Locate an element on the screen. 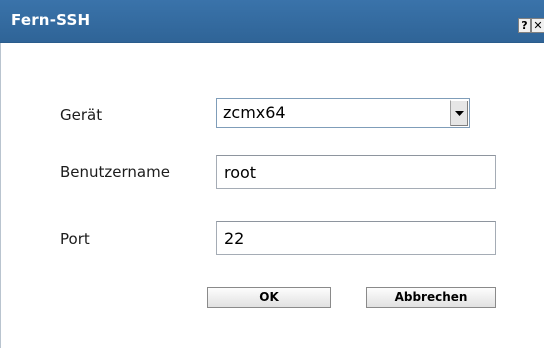 The height and width of the screenshot is (348, 544). close-button: ✕ is located at coordinates (537, 25).